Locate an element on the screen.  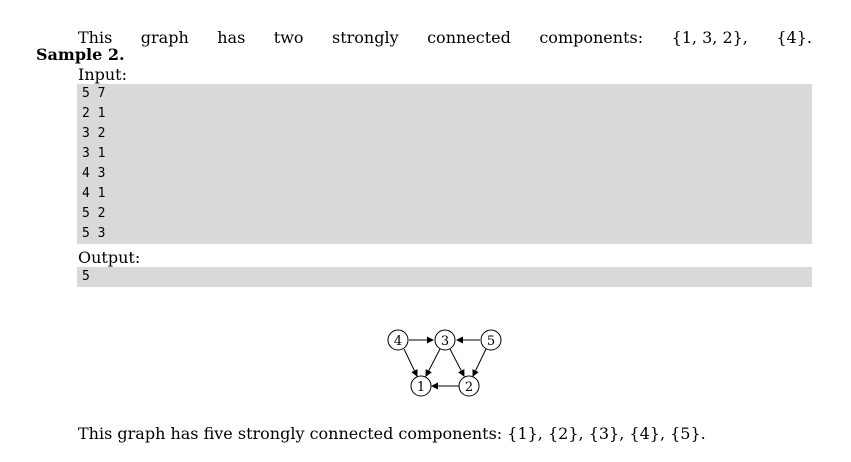
intro-word: {1, 3, 2}, is located at coordinates (709, 37).